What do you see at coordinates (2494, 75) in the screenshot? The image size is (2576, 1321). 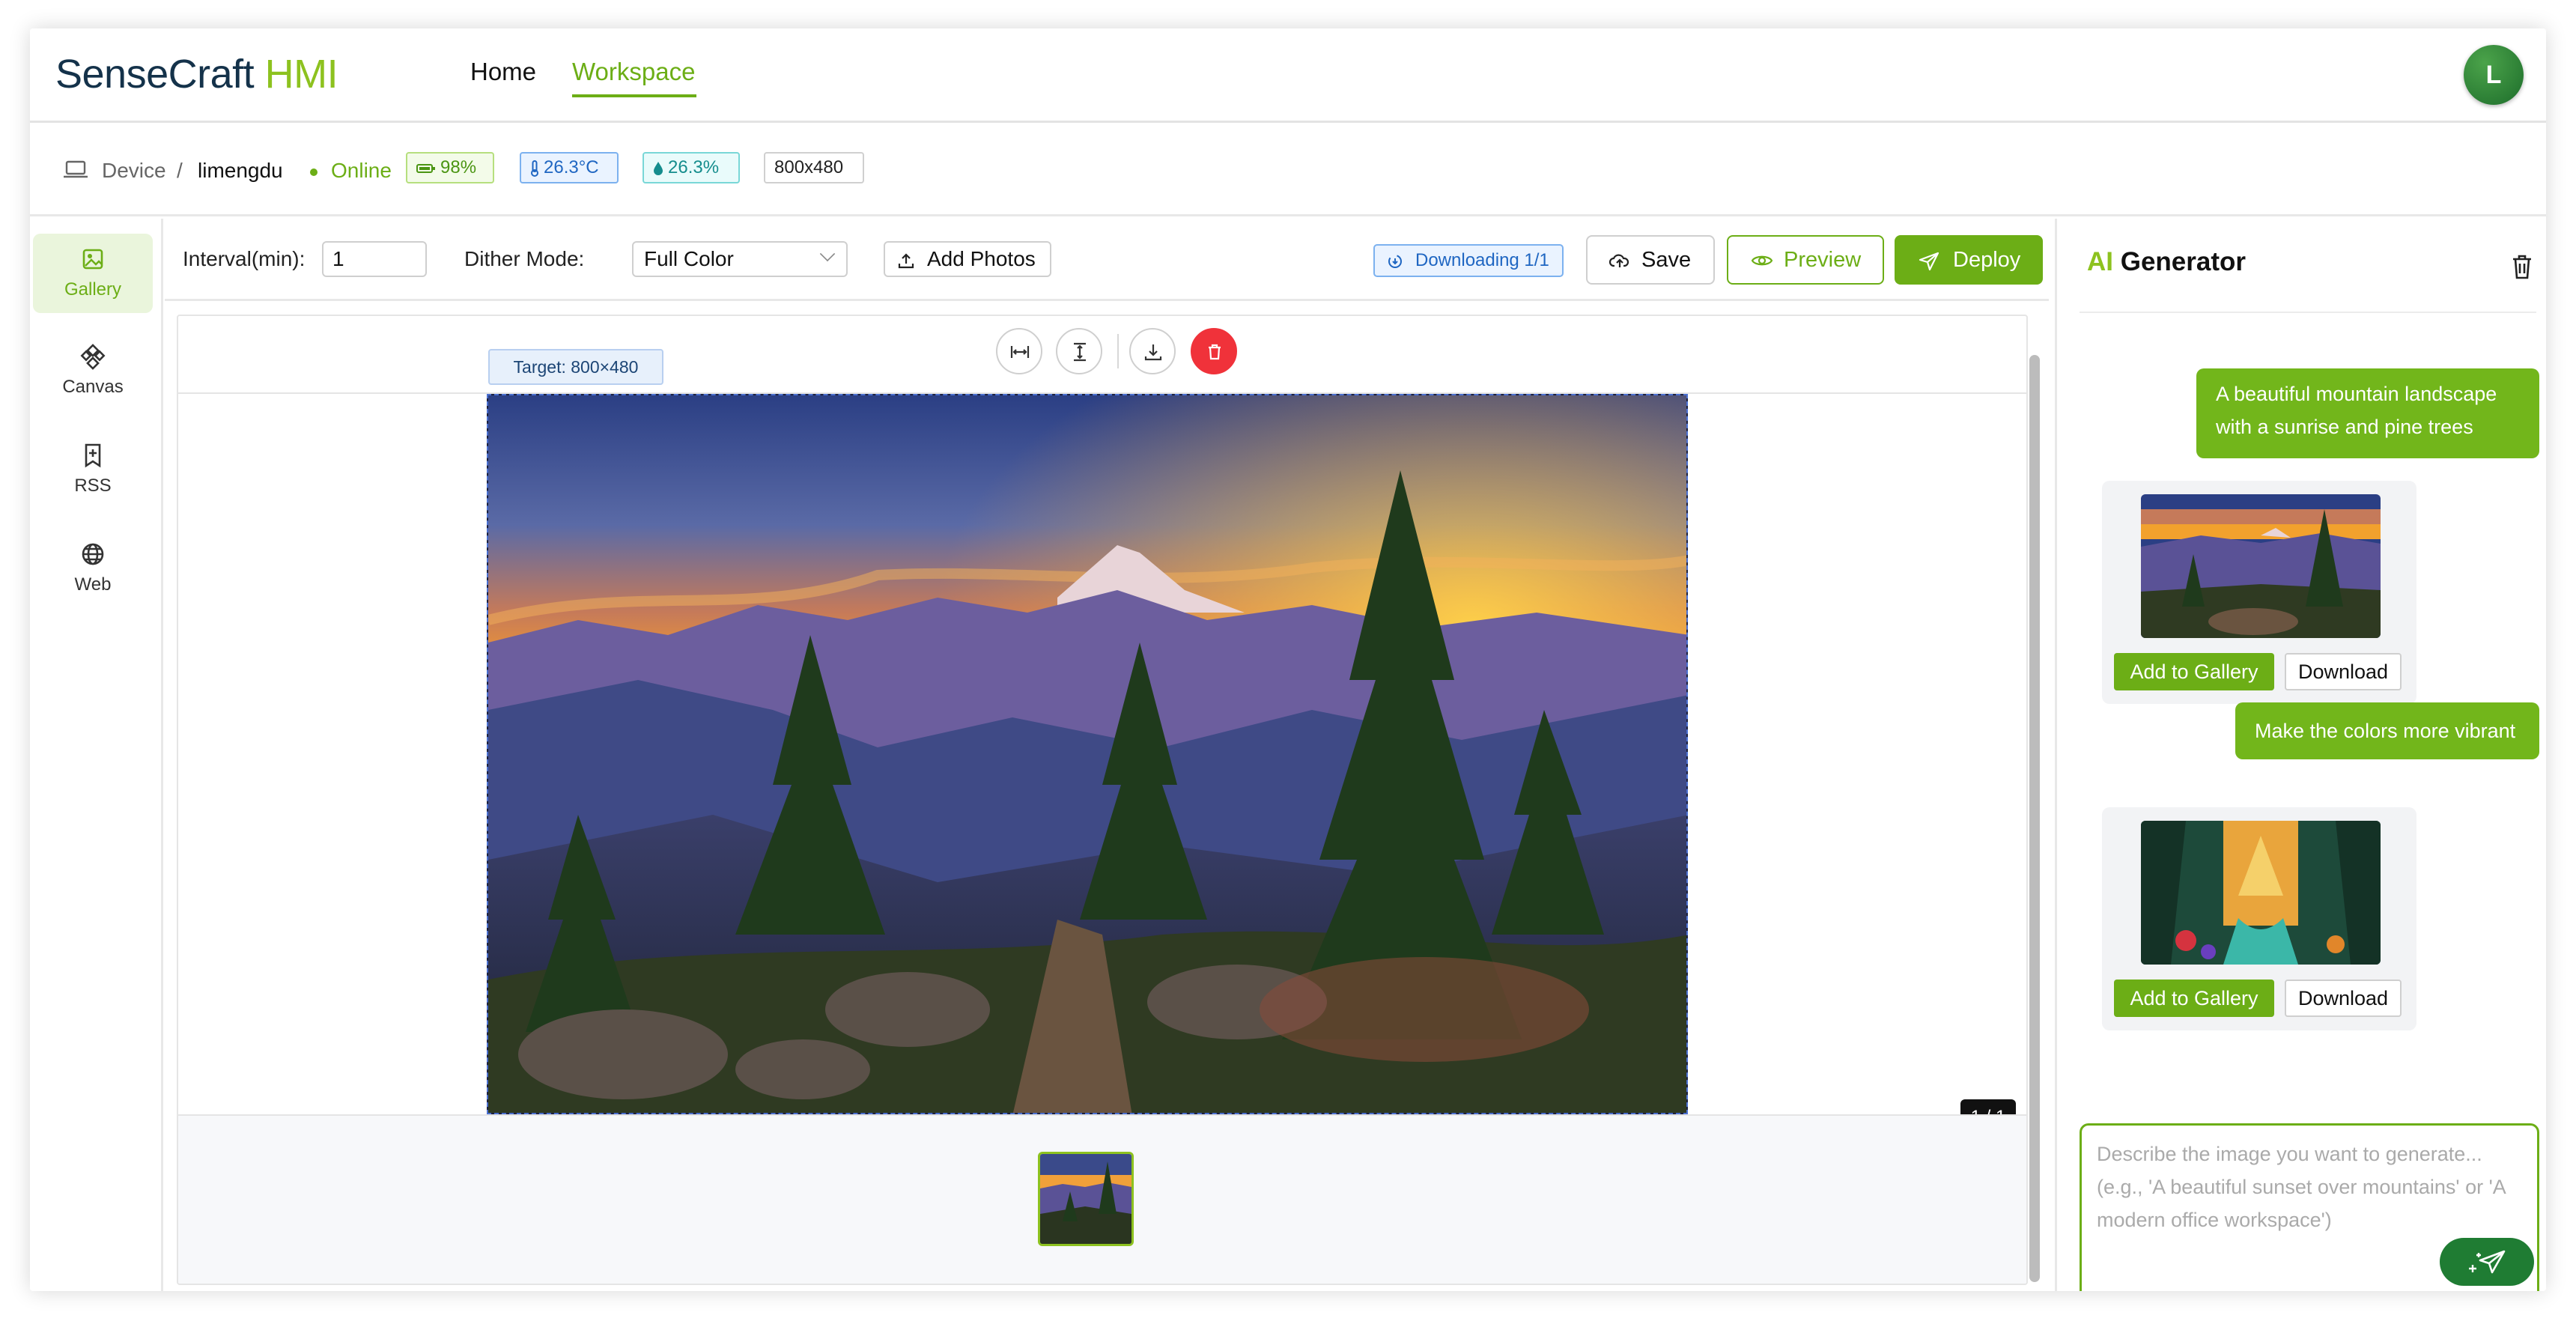 I see `user-avatar: L` at bounding box center [2494, 75].